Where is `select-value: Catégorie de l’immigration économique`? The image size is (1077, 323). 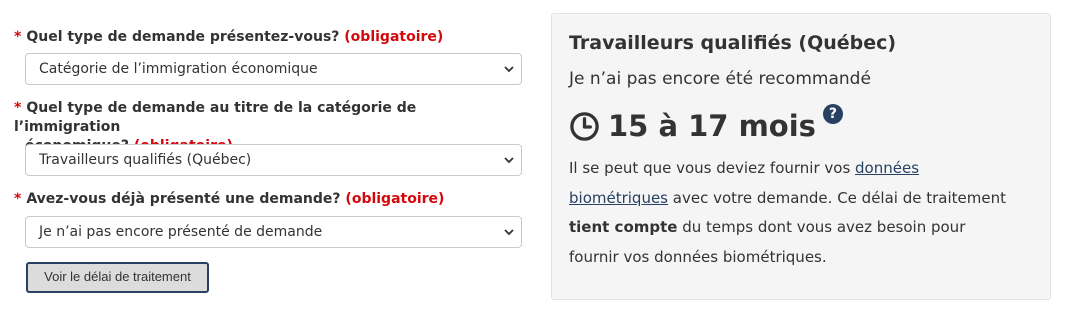
select-value: Catégorie de l’immigration économique is located at coordinates (178, 69).